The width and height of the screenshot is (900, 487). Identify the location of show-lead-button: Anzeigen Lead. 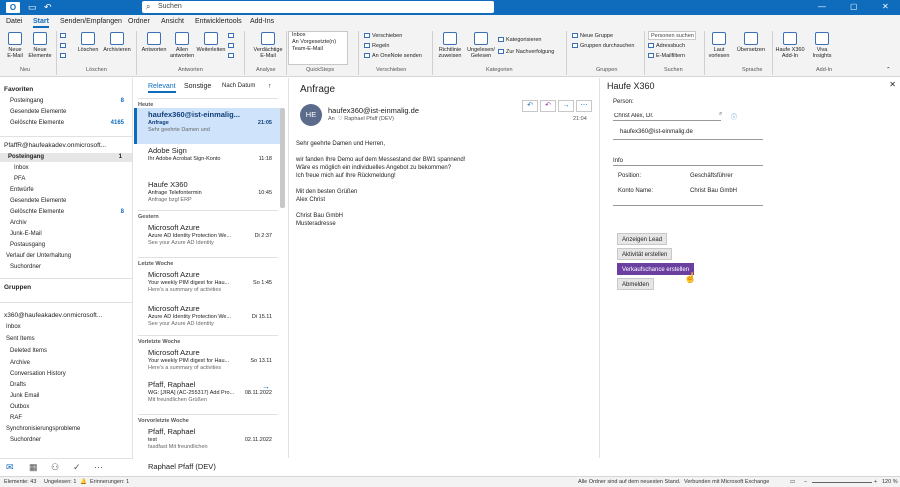
(642, 239).